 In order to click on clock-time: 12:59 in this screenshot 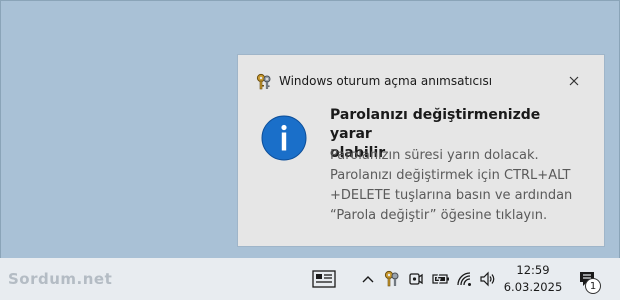, I will do `click(533, 270)`.